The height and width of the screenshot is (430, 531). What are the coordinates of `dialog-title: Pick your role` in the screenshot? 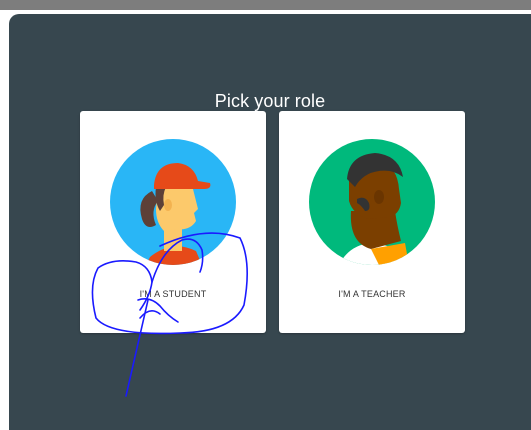 It's located at (270, 101).